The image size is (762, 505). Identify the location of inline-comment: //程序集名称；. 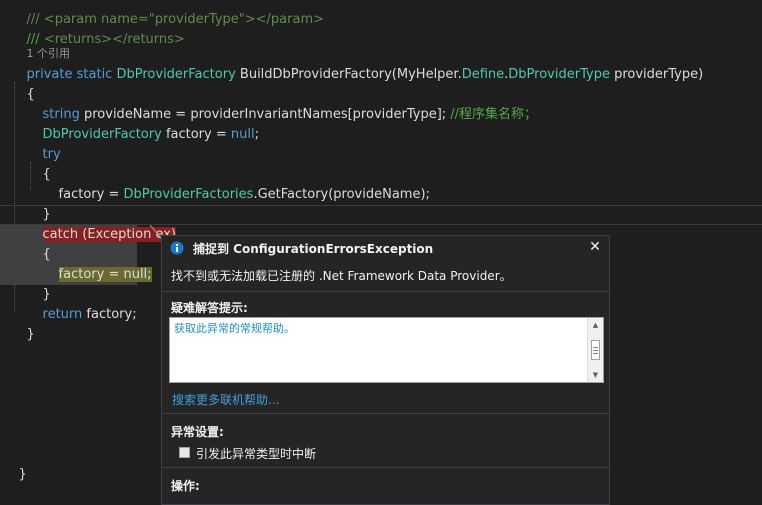
(492, 114).